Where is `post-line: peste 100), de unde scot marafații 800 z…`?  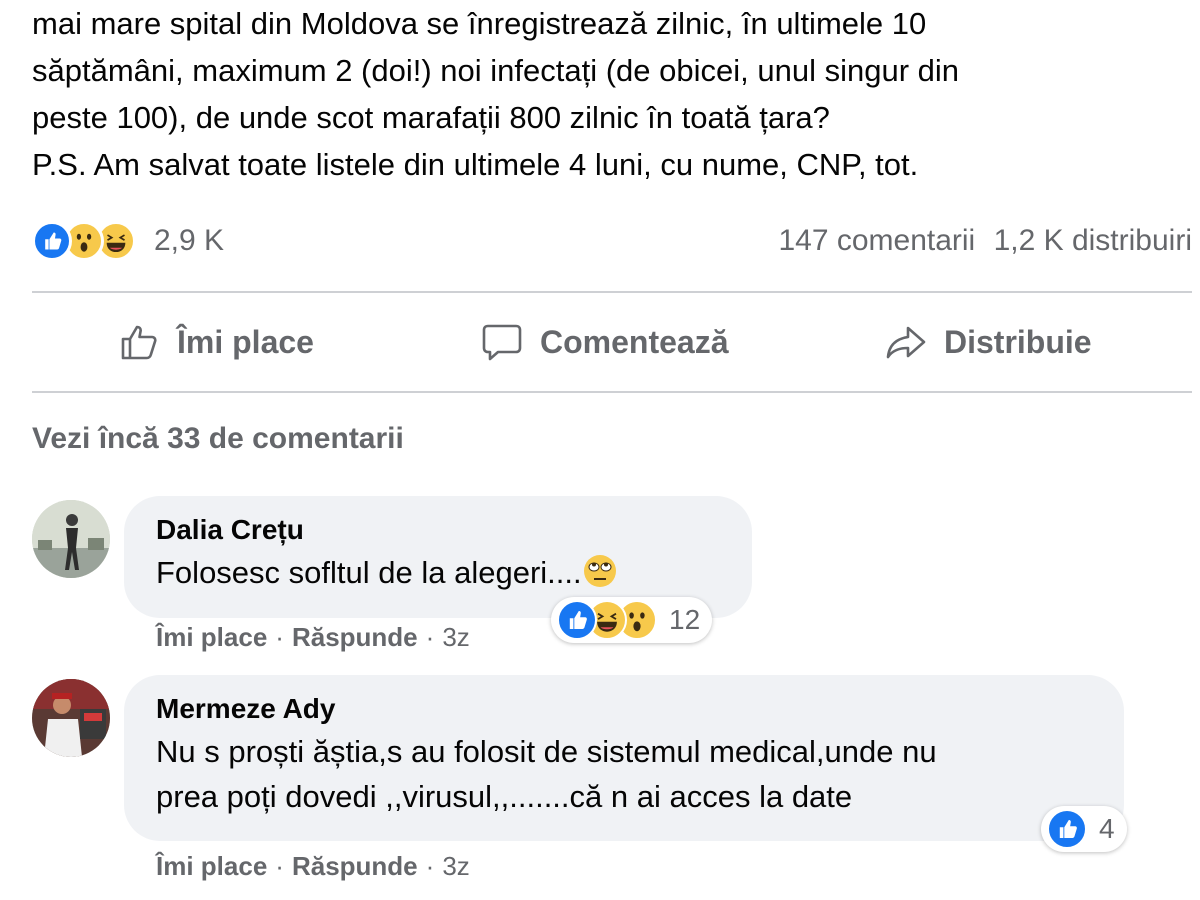
post-line: peste 100), de unde scot marafații 800 z… is located at coordinates (431, 117).